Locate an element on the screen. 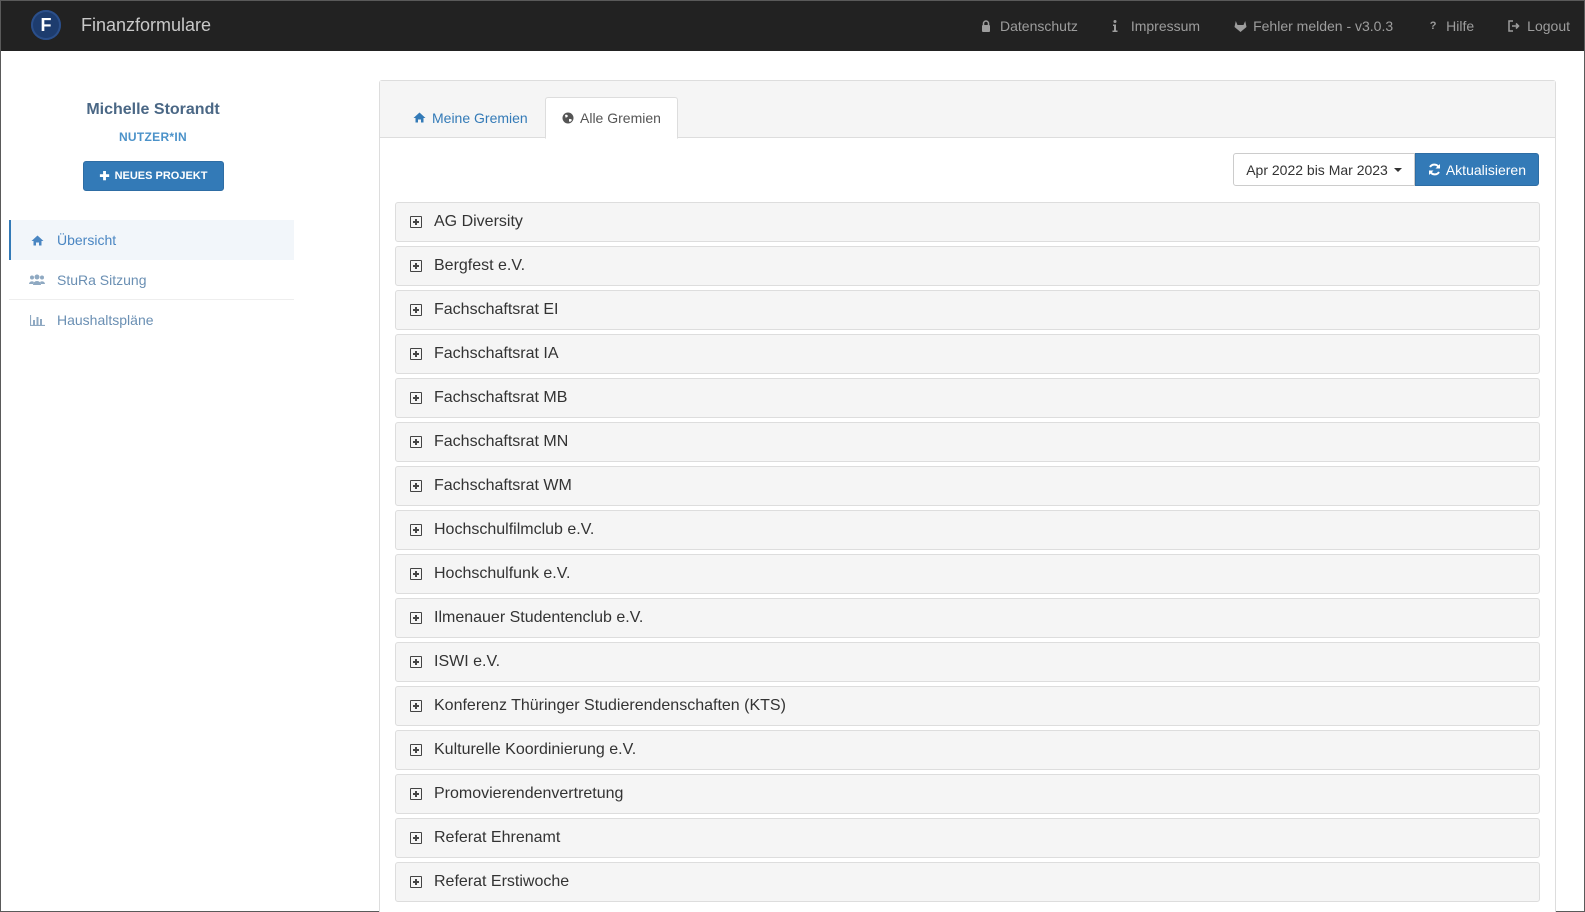 This screenshot has height=912, width=1585. nav-link-impressum: Impressum is located at coordinates (1156, 26).